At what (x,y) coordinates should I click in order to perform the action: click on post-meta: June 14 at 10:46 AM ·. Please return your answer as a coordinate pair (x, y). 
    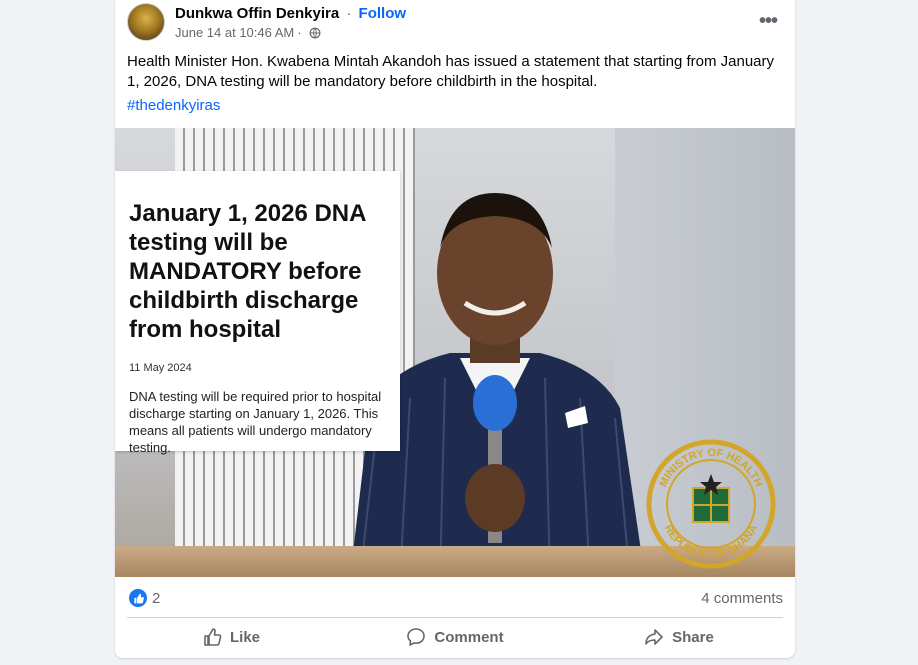
    Looking at the image, I should click on (248, 32).